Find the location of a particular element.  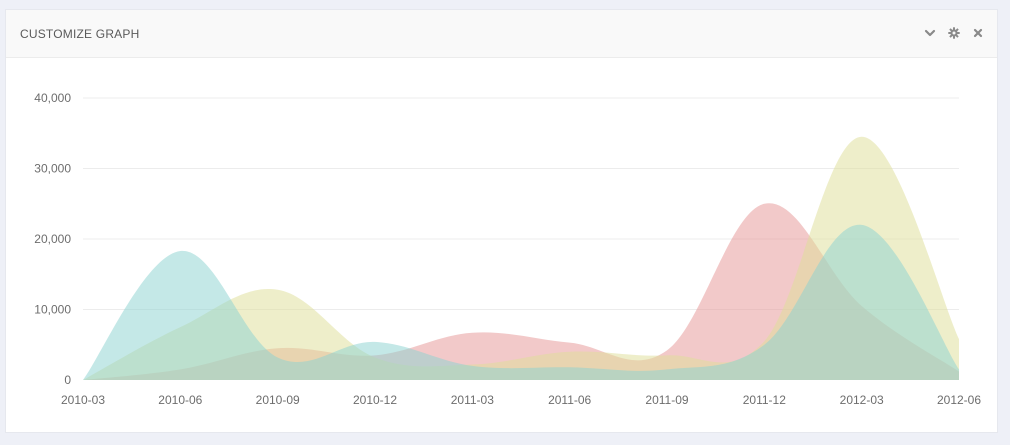

collapse-button is located at coordinates (930, 33).